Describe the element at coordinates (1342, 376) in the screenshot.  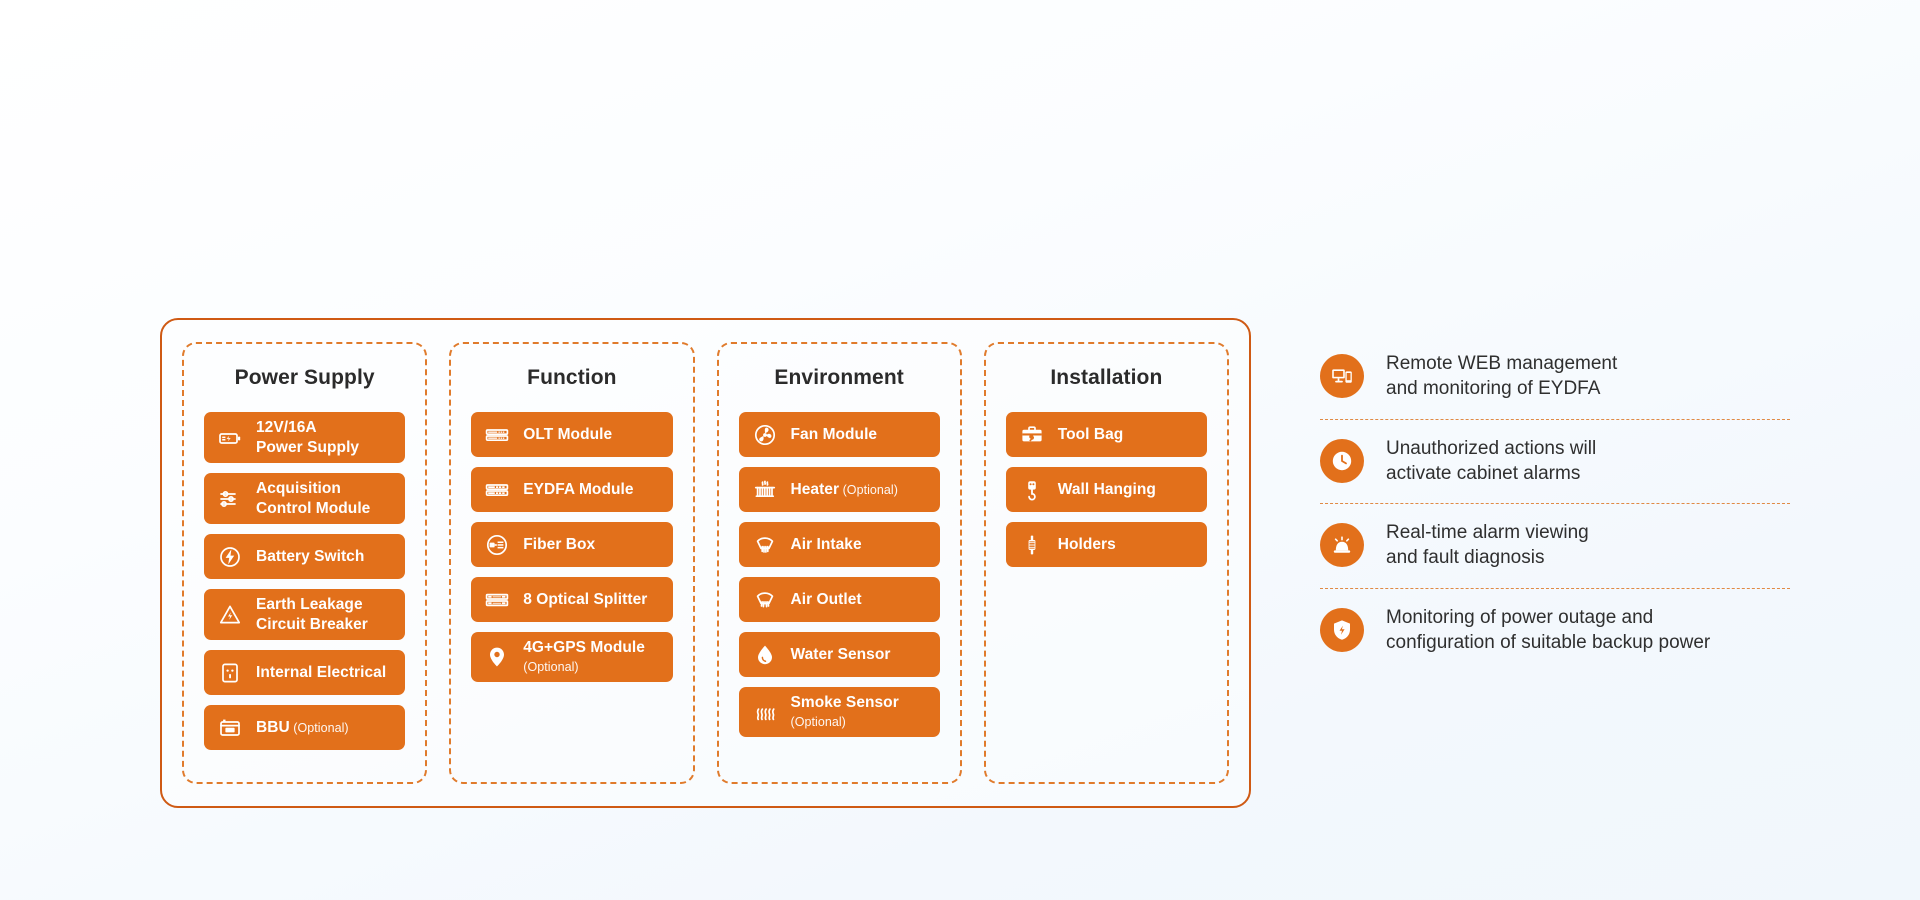
I see `monitor-phone-icon` at that location.